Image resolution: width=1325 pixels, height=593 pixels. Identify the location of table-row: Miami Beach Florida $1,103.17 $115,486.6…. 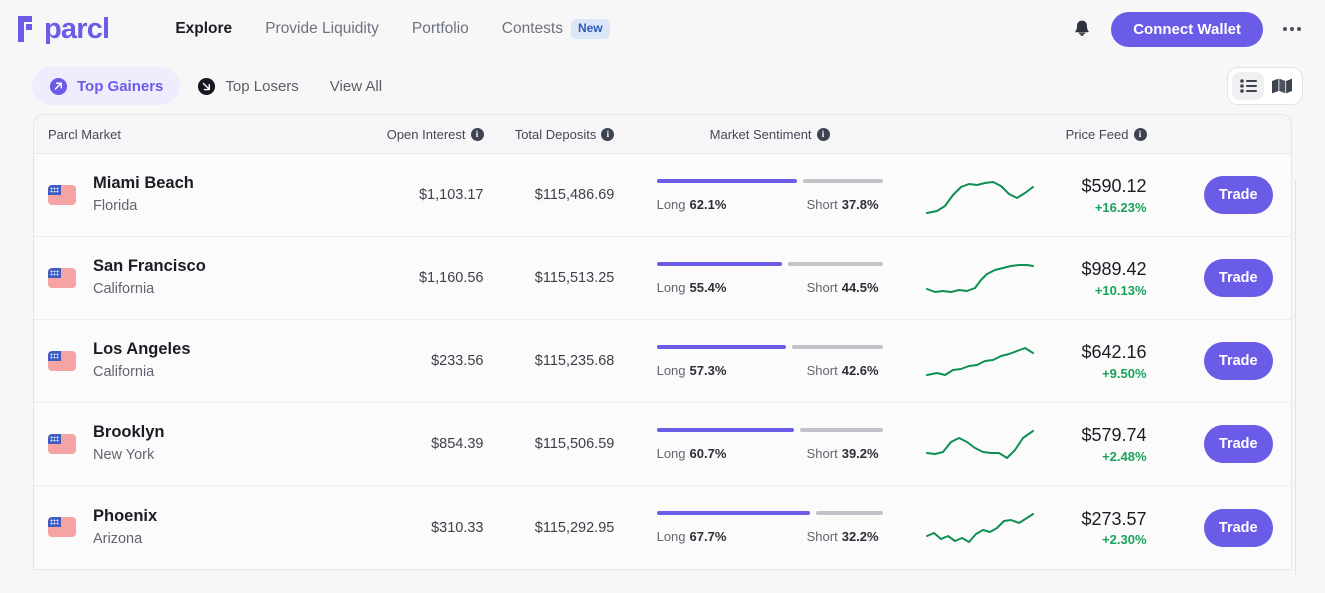
(662, 195).